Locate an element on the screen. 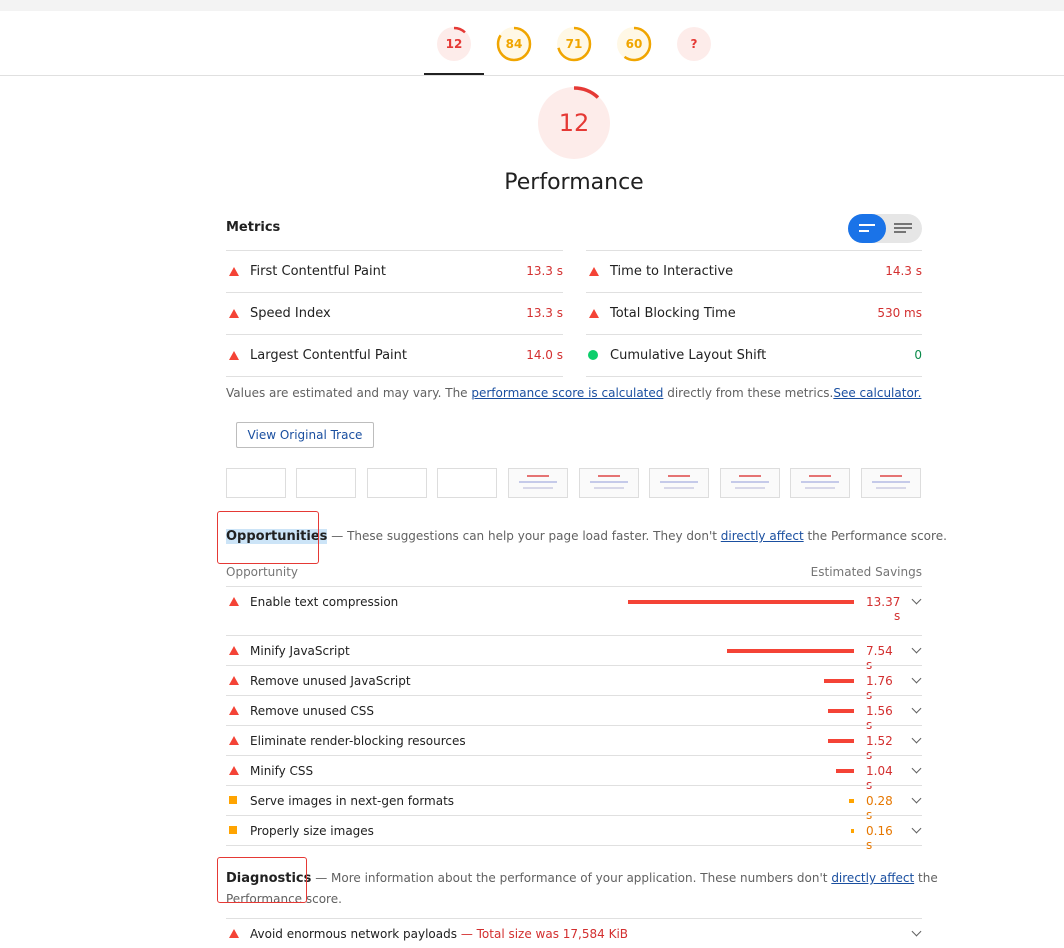 The width and height of the screenshot is (1064, 948). metric-row: First Contentful Paint 13.3 s is located at coordinates (394, 271).